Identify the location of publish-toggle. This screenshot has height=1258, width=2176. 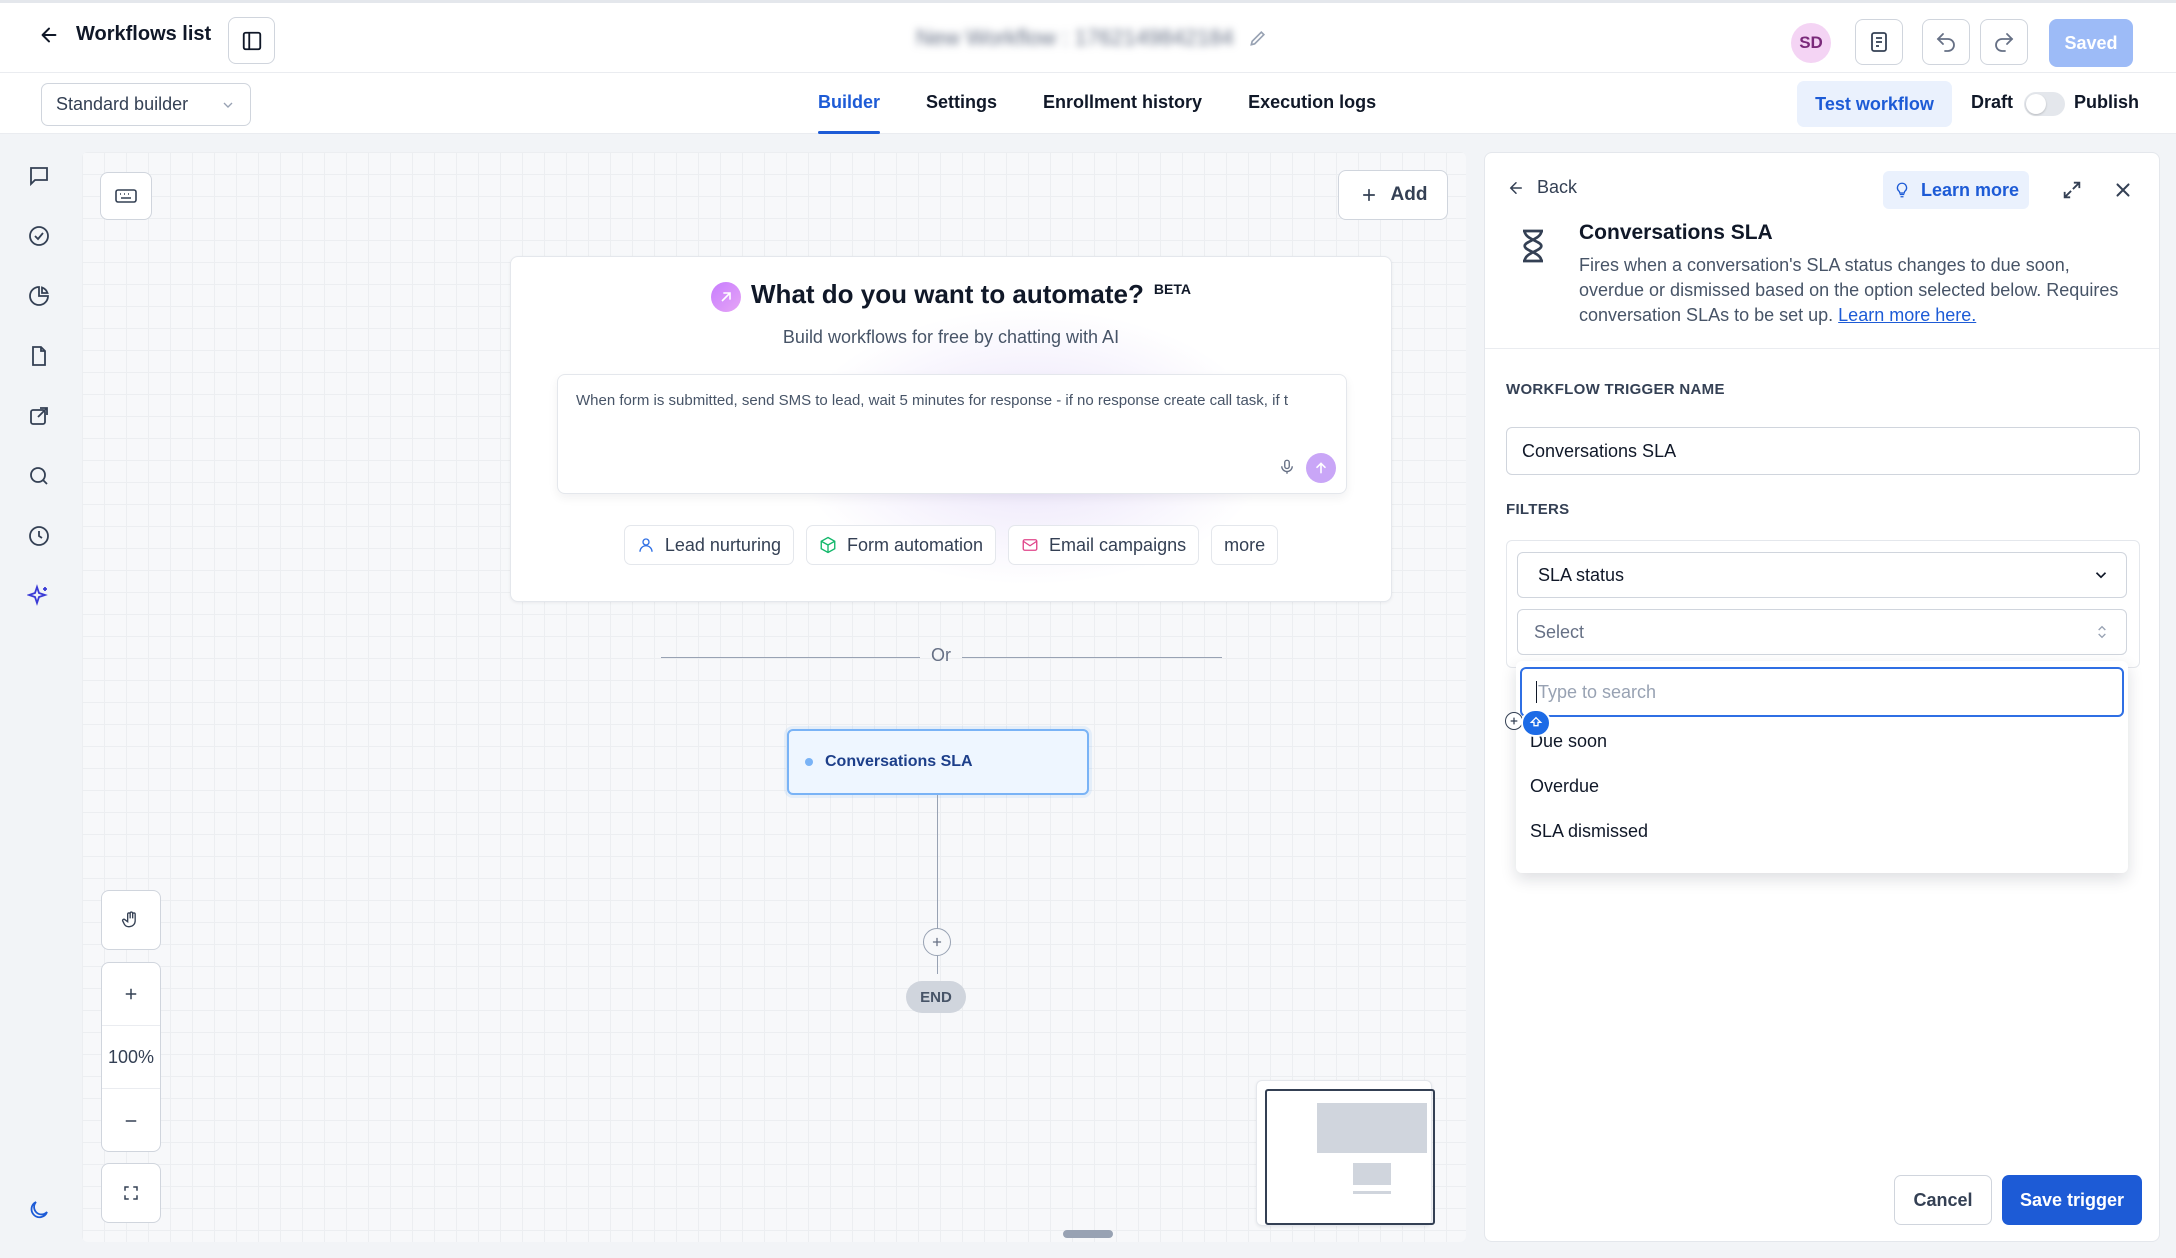
(2044, 104).